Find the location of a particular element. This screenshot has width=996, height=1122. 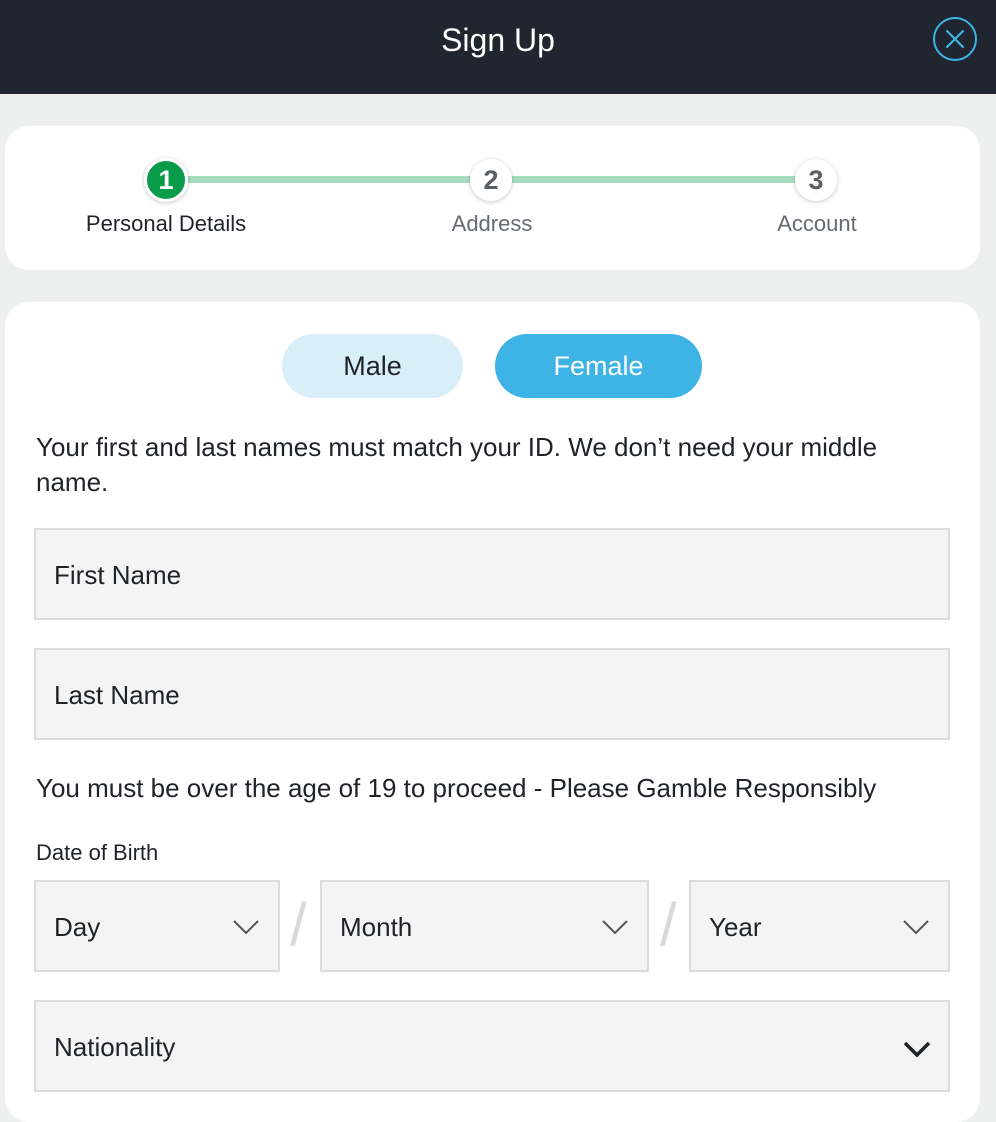

dob-month-value: Month is located at coordinates (376, 927).